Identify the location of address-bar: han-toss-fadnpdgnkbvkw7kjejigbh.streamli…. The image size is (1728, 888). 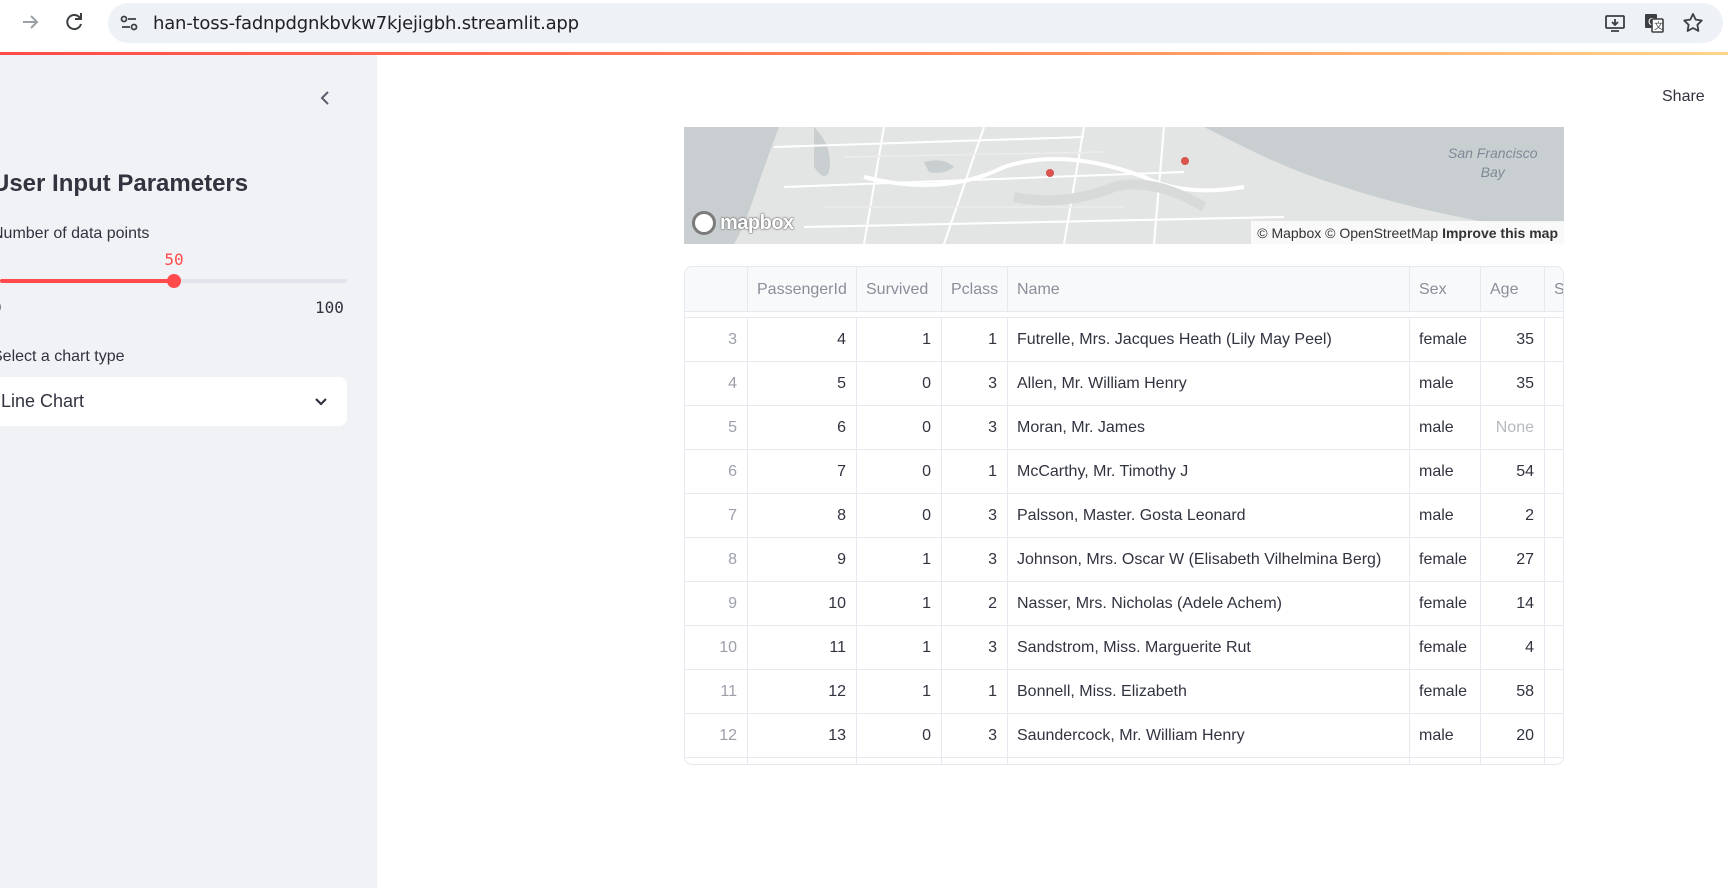
(915, 23).